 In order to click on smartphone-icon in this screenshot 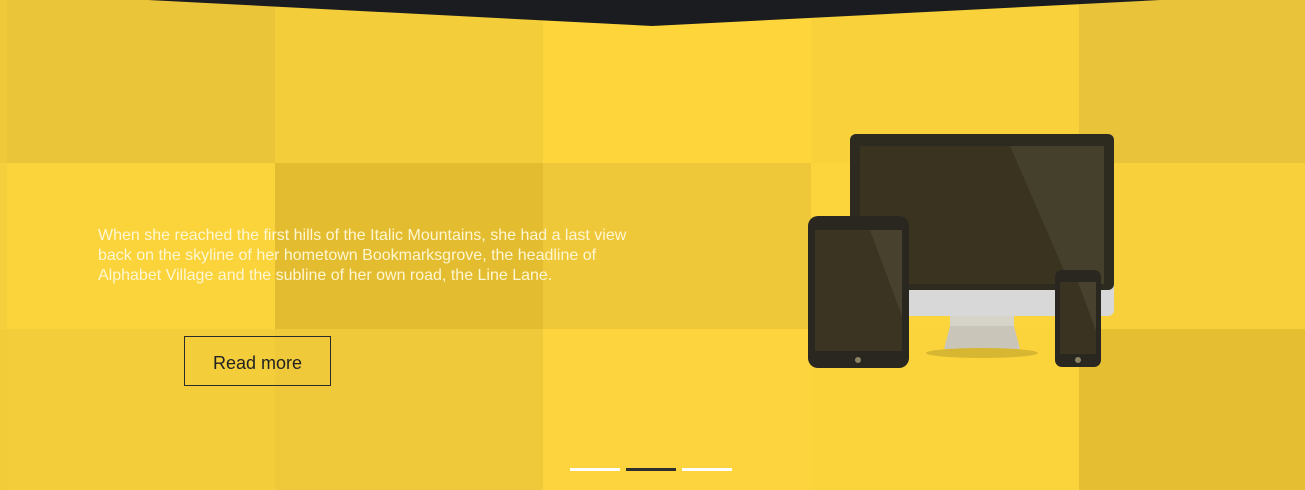, I will do `click(1078, 318)`.